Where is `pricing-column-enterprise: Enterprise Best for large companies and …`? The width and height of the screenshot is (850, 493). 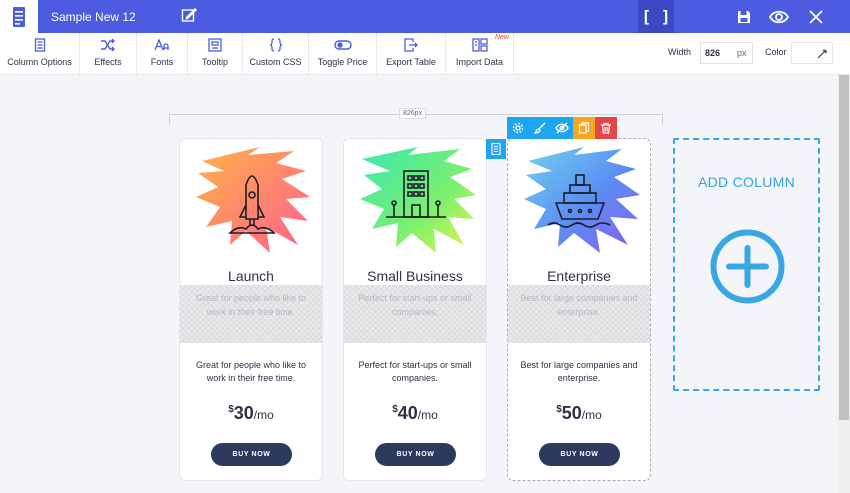 pricing-column-enterprise: Enterprise Best for large companies and … is located at coordinates (579, 309).